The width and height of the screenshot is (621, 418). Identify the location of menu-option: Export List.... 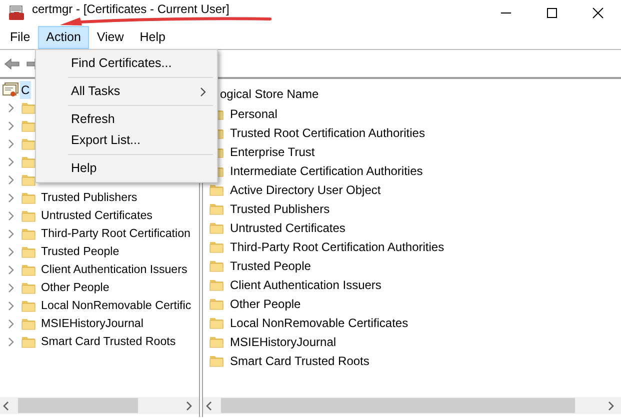
(126, 140).